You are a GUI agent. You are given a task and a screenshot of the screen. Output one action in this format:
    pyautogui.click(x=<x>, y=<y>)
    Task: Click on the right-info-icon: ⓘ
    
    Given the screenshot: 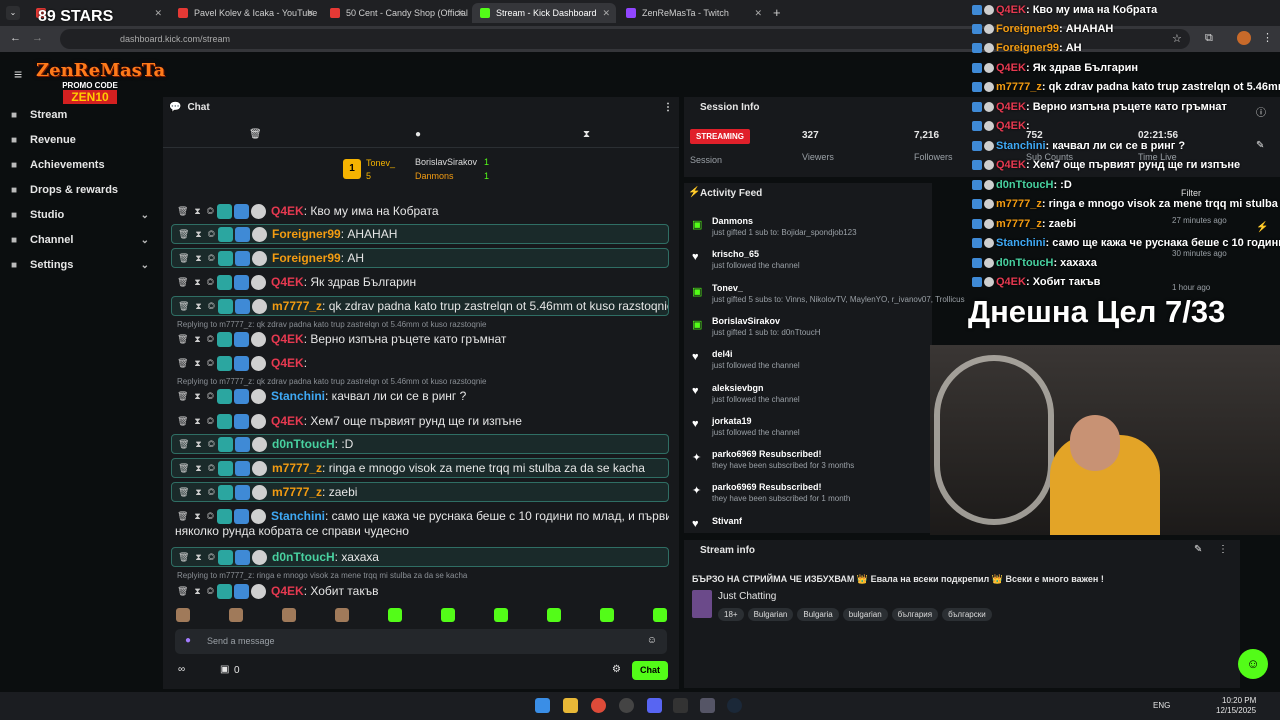 What is the action you would take?
    pyautogui.click(x=1261, y=111)
    